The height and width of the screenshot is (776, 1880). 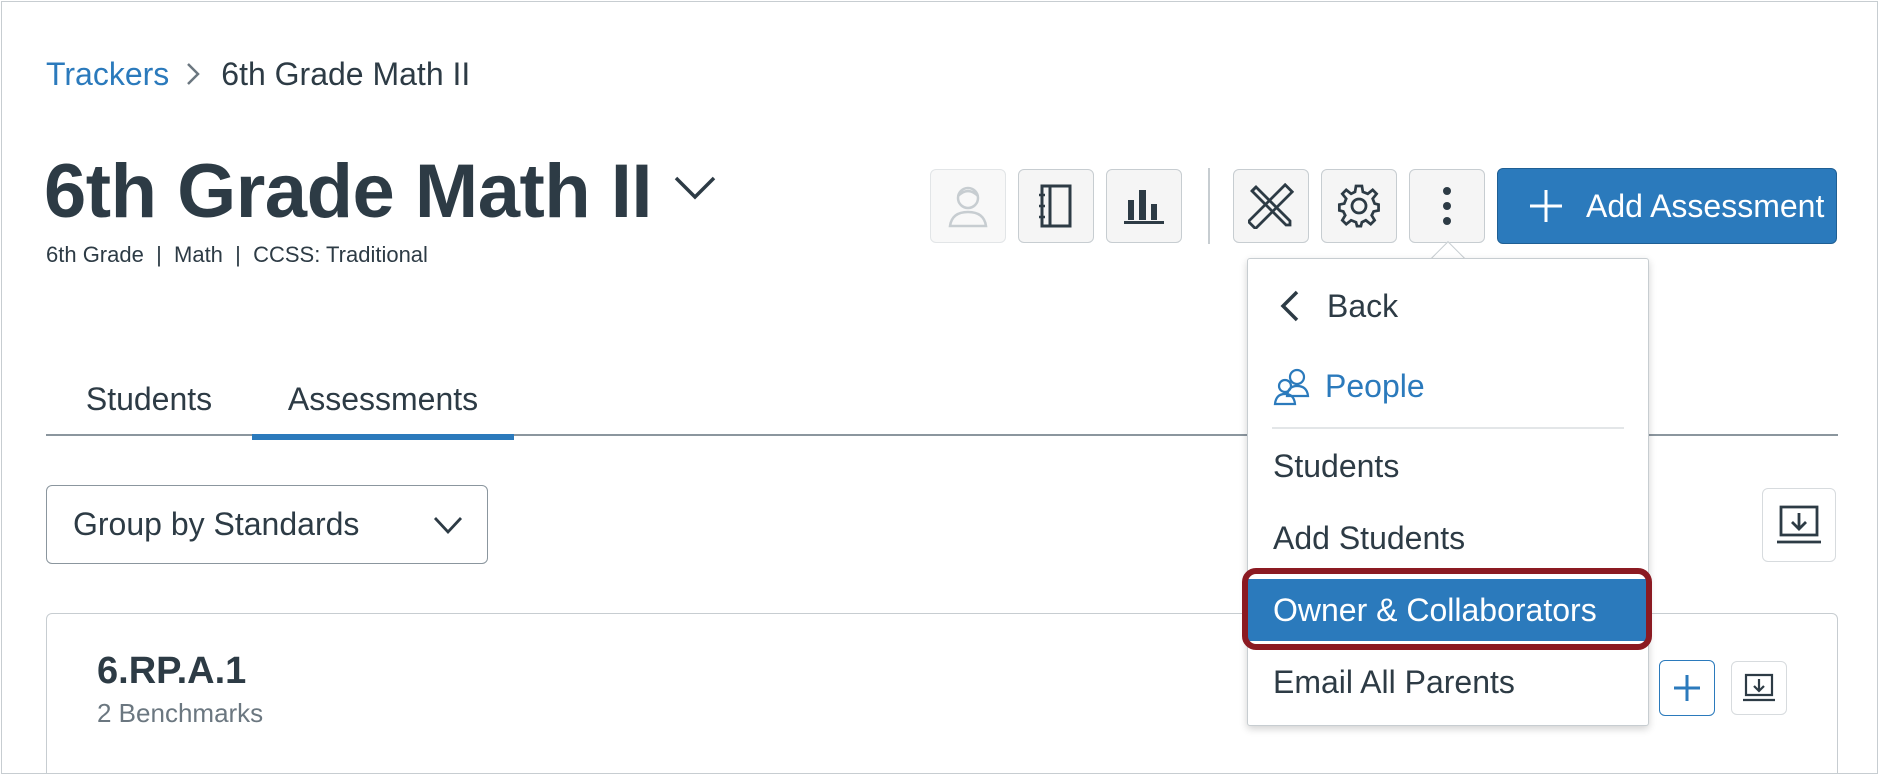 I want to click on reports-button, so click(x=1144, y=206).